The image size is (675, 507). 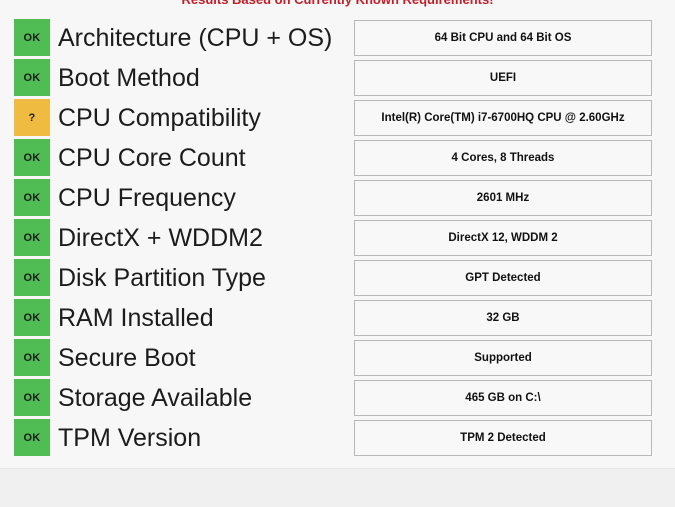 I want to click on requirement-label: DirectX + WDDM2, so click(x=160, y=238).